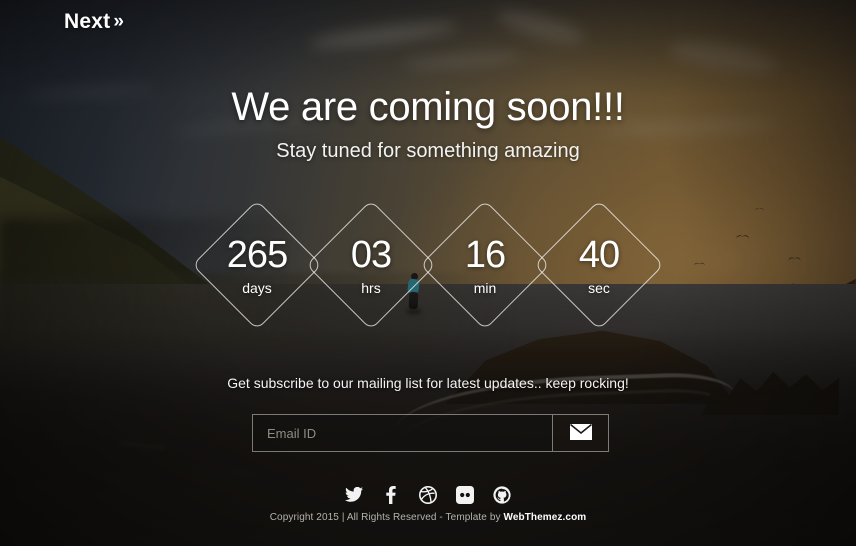 The image size is (856, 546). I want to click on social-link-flickr, so click(465, 497).